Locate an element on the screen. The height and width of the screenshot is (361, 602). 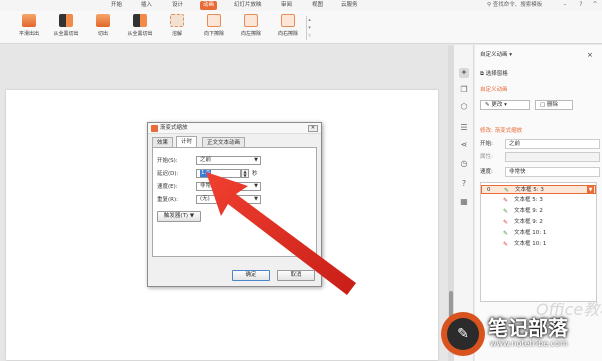
speed-select: 非常快(0.5 秒) ▼ is located at coordinates (228, 186).